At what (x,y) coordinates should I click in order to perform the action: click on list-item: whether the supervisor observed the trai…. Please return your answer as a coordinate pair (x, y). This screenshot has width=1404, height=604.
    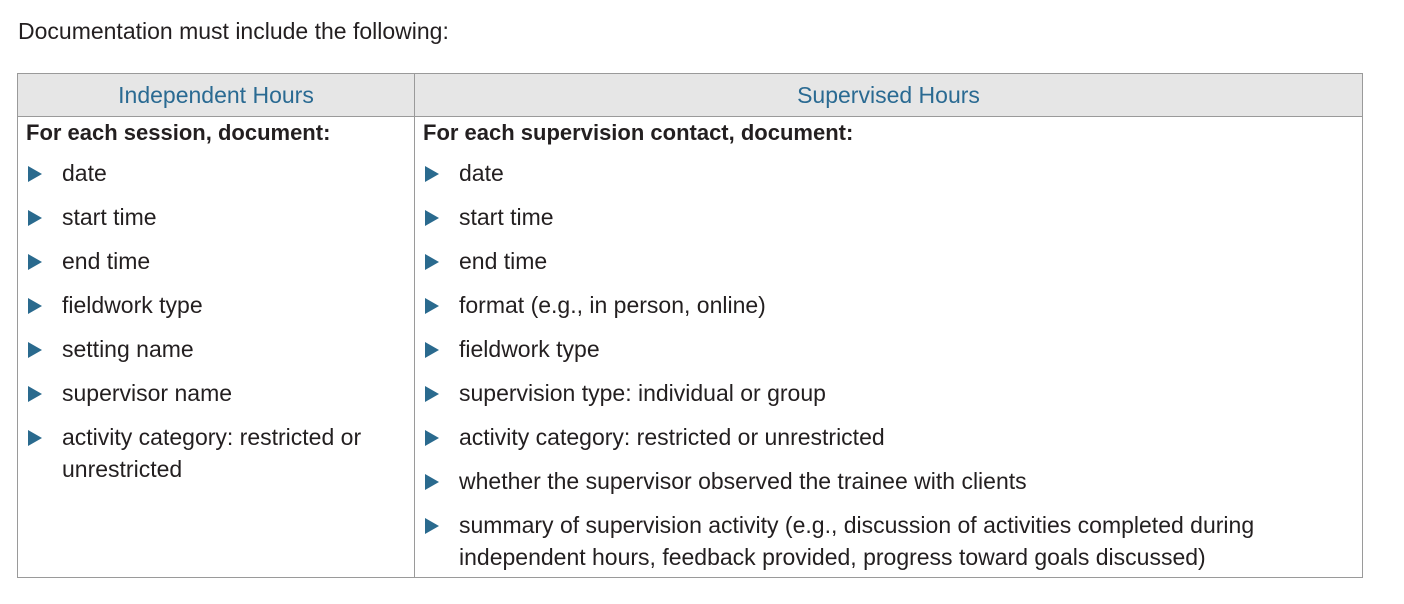
    Looking at the image, I should click on (888, 481).